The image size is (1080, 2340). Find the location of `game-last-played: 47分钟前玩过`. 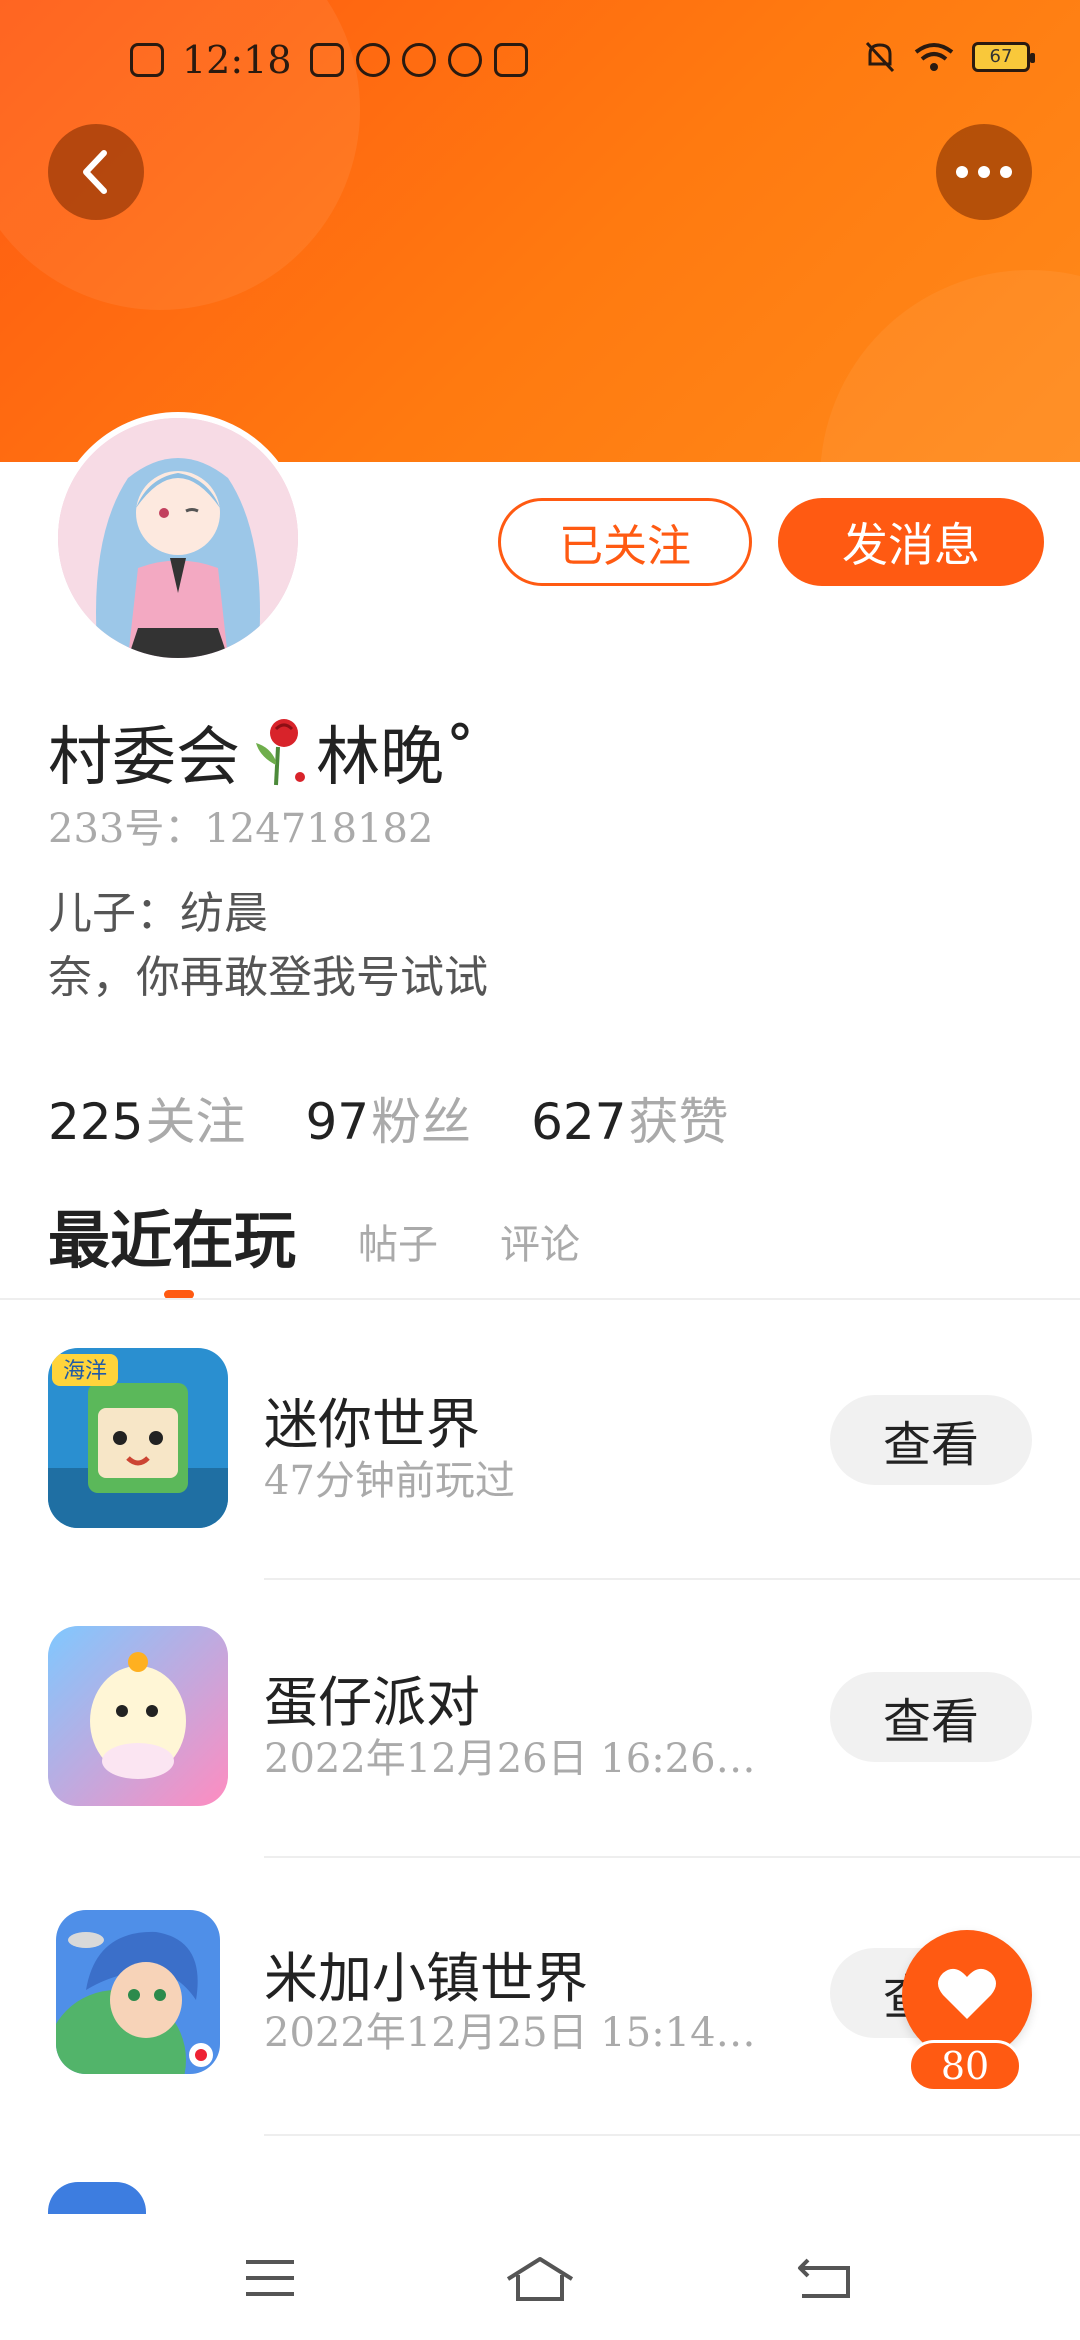

game-last-played: 47分钟前玩过 is located at coordinates (389, 1481).